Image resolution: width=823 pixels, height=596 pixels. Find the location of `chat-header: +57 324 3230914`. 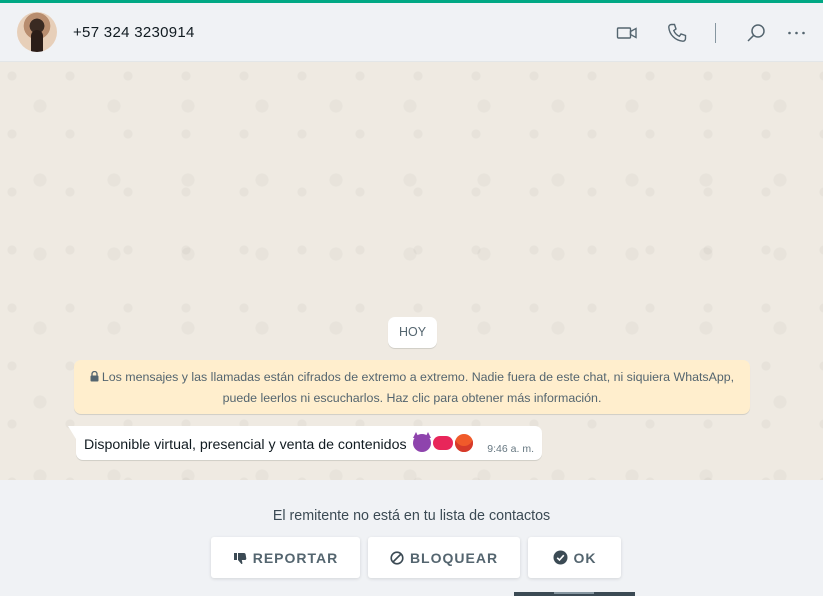

chat-header: +57 324 3230914 is located at coordinates (411, 32).